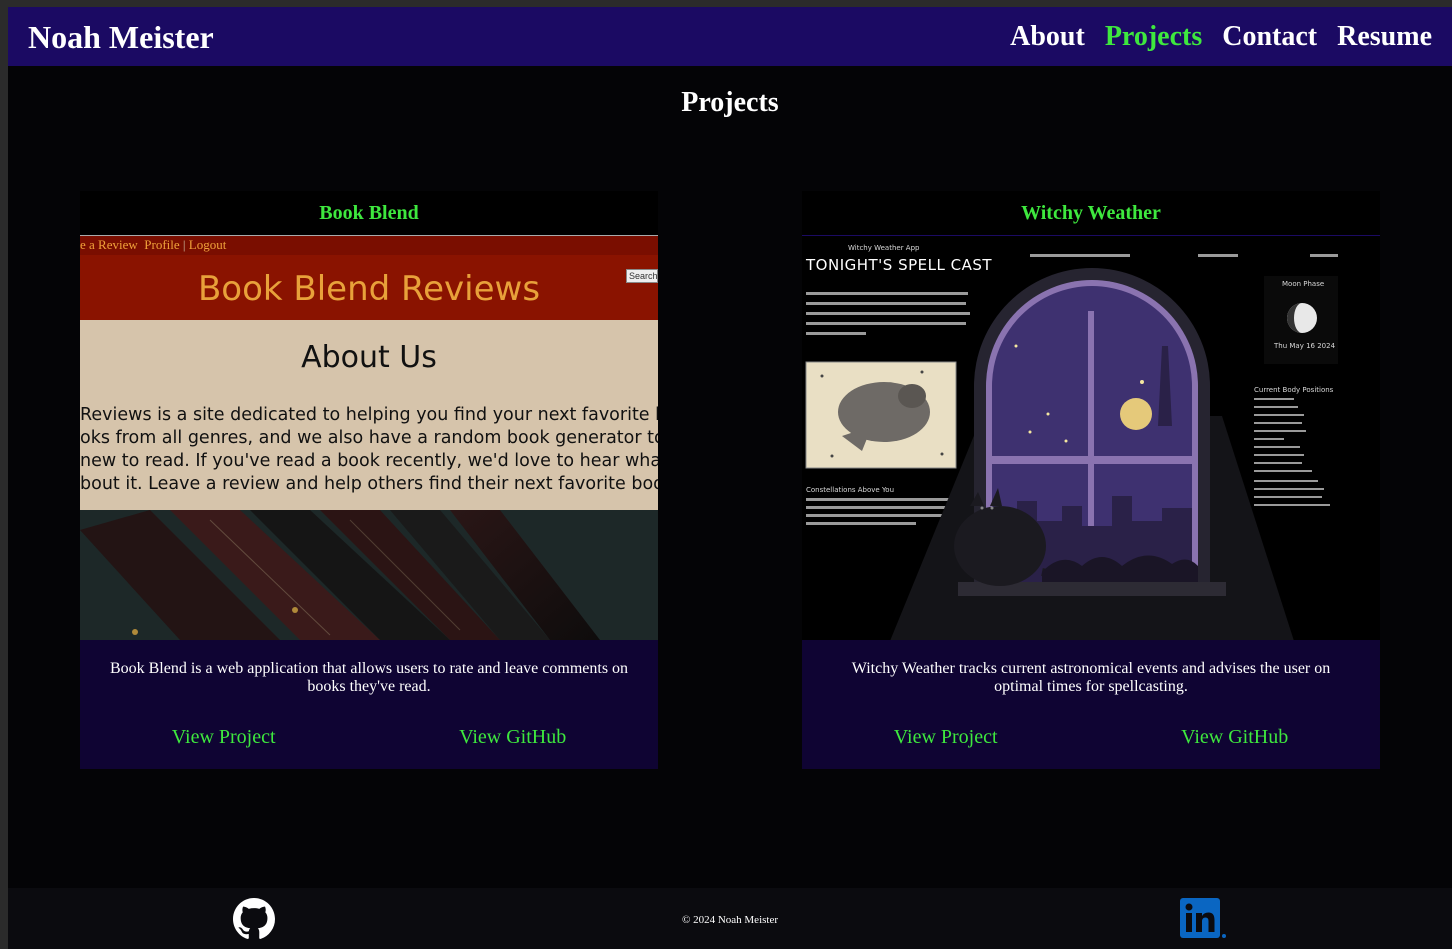 The height and width of the screenshot is (949, 1452). Describe the element at coordinates (1204, 919) in the screenshot. I see `linkedin-icon` at that location.